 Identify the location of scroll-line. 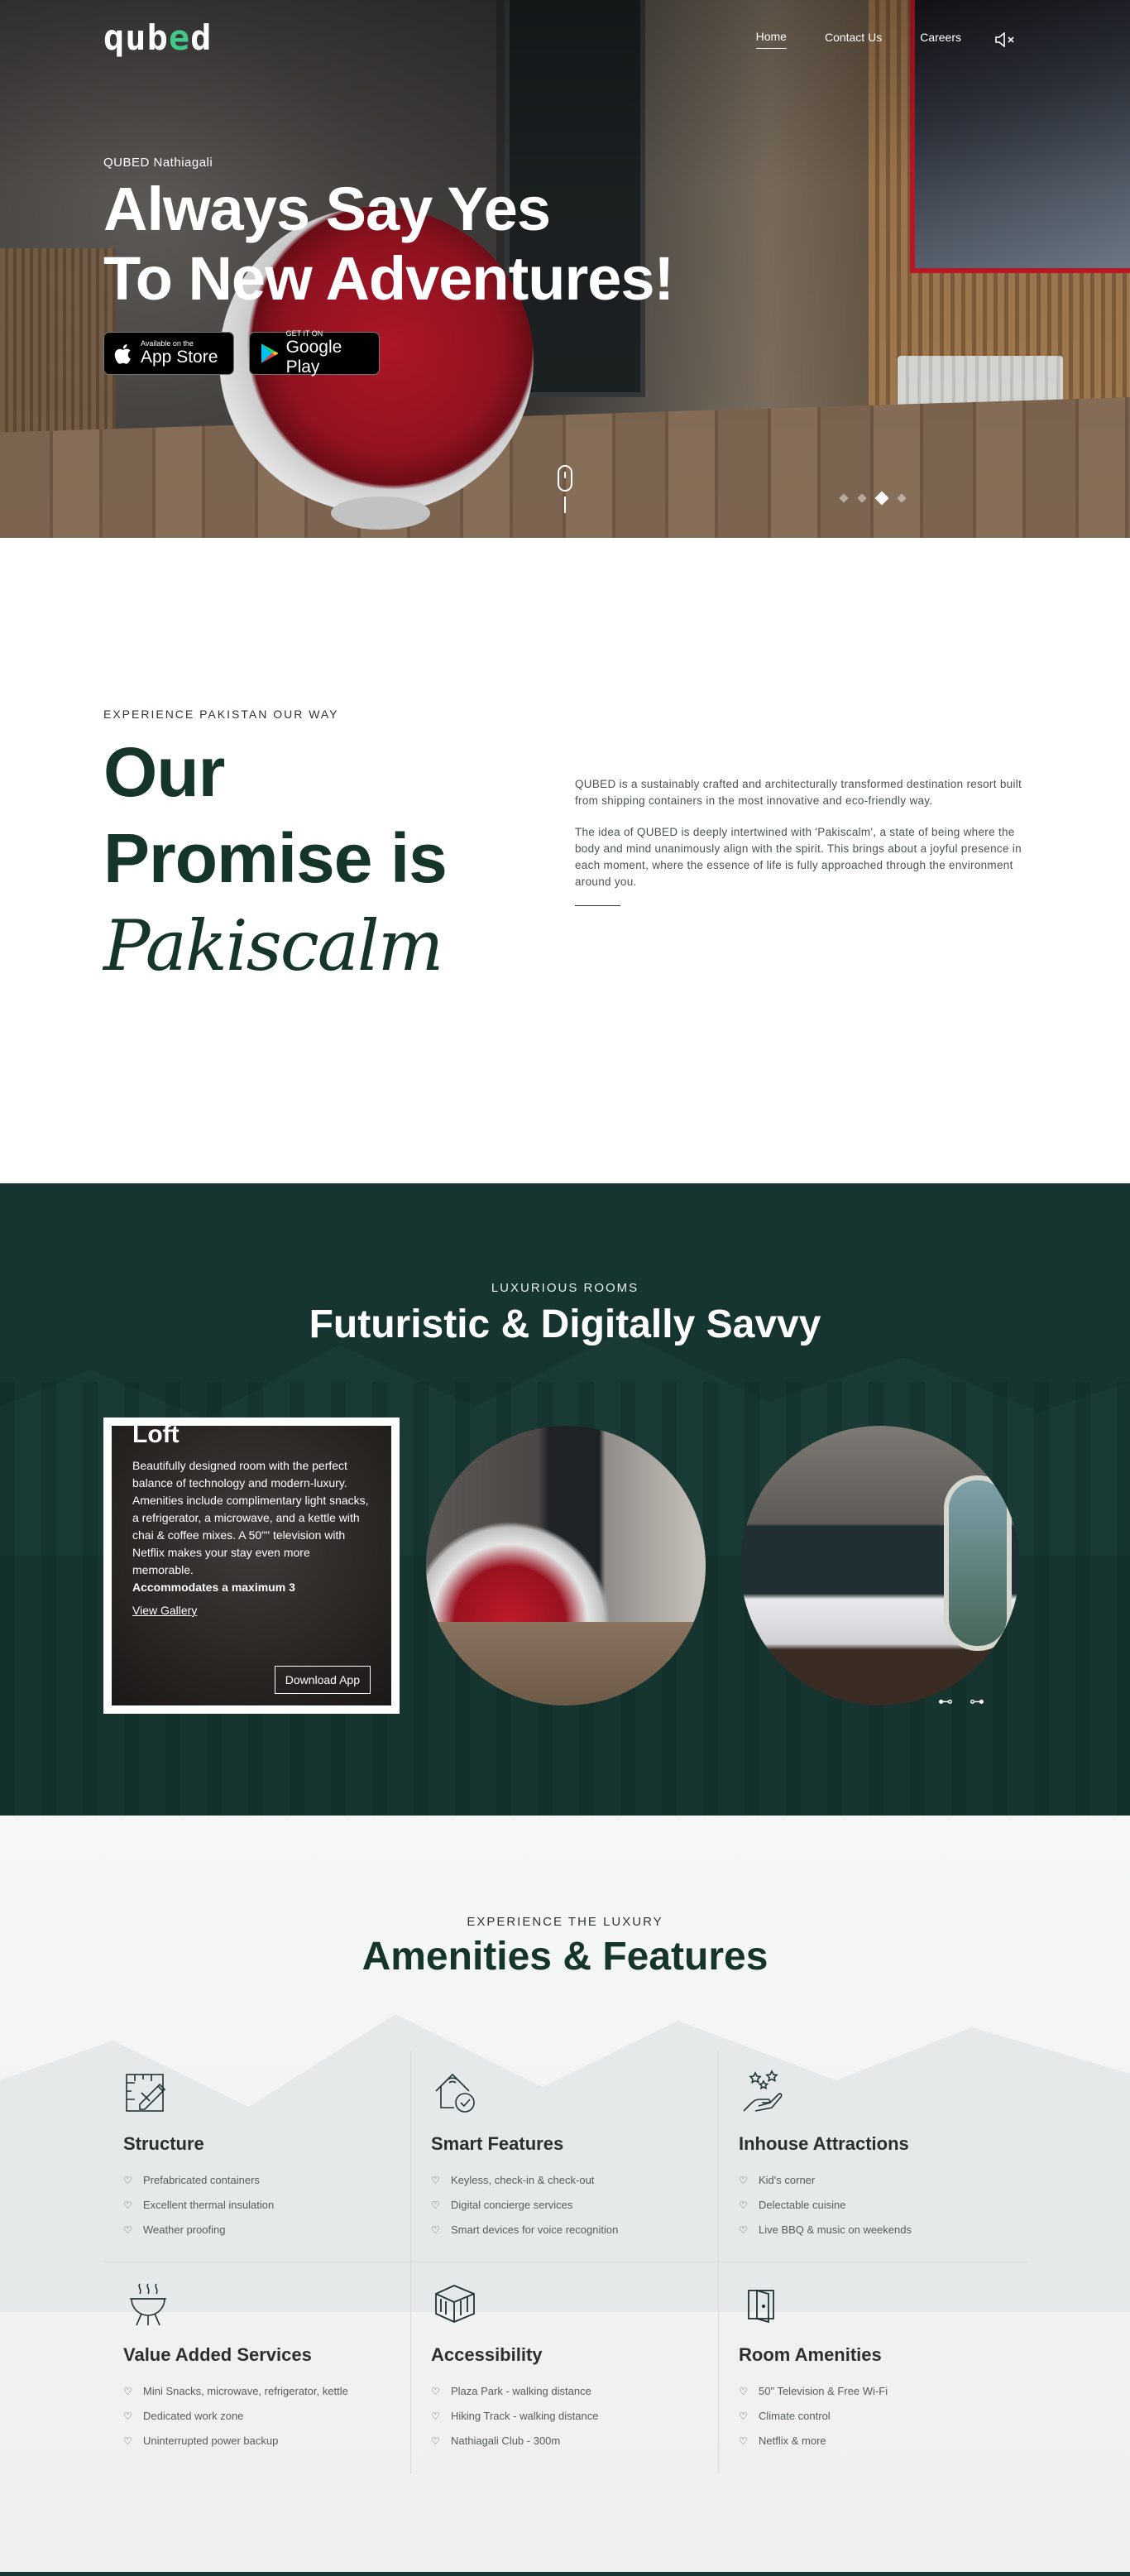
(565, 505).